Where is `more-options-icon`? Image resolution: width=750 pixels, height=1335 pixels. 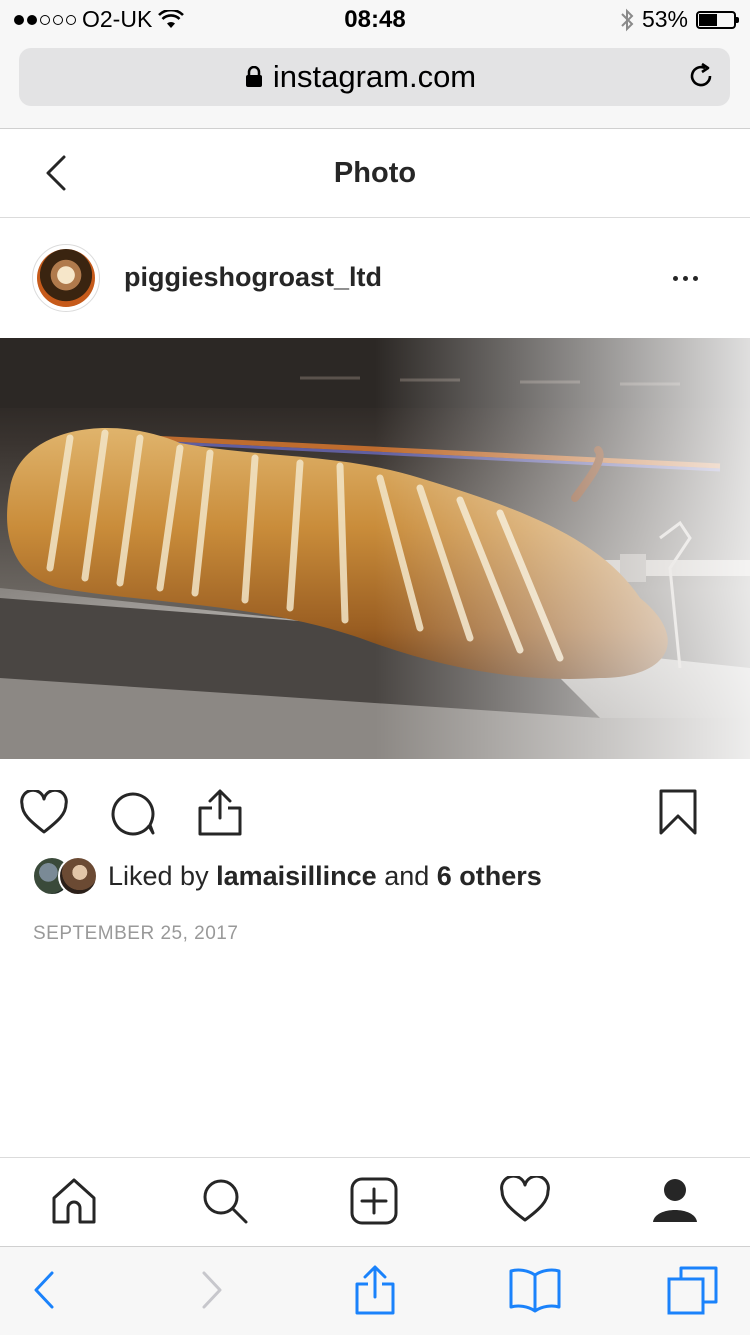 more-options-icon is located at coordinates (685, 278).